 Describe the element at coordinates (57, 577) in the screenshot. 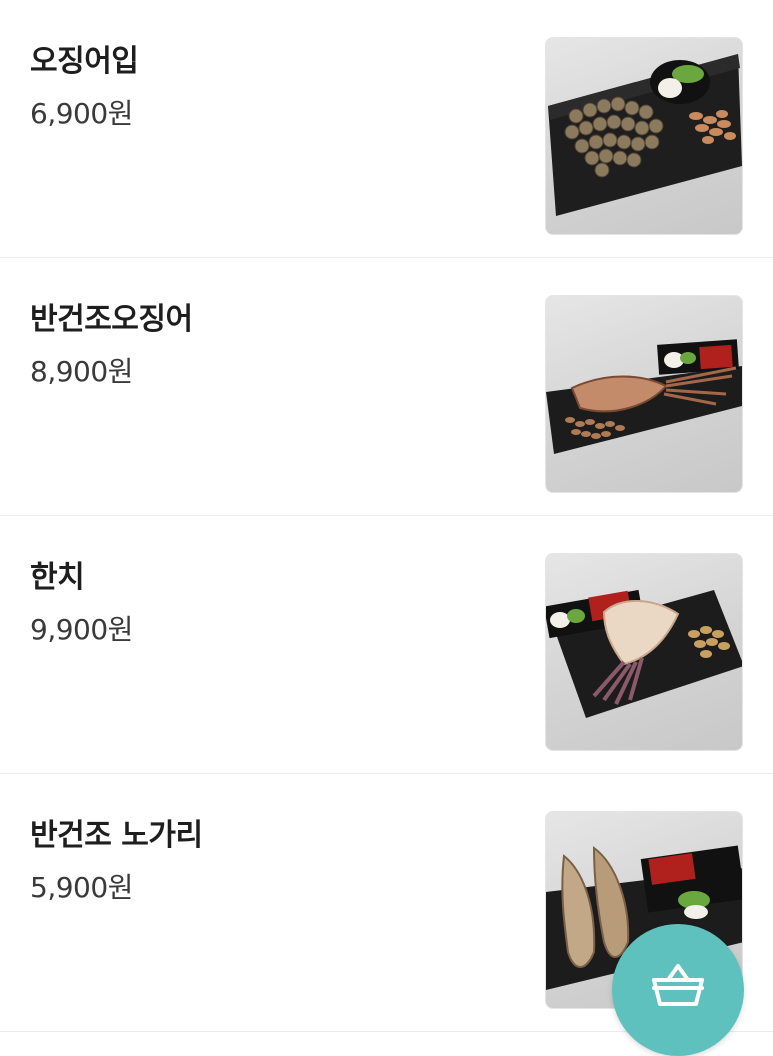

I see `menu-item-name: 한치` at that location.